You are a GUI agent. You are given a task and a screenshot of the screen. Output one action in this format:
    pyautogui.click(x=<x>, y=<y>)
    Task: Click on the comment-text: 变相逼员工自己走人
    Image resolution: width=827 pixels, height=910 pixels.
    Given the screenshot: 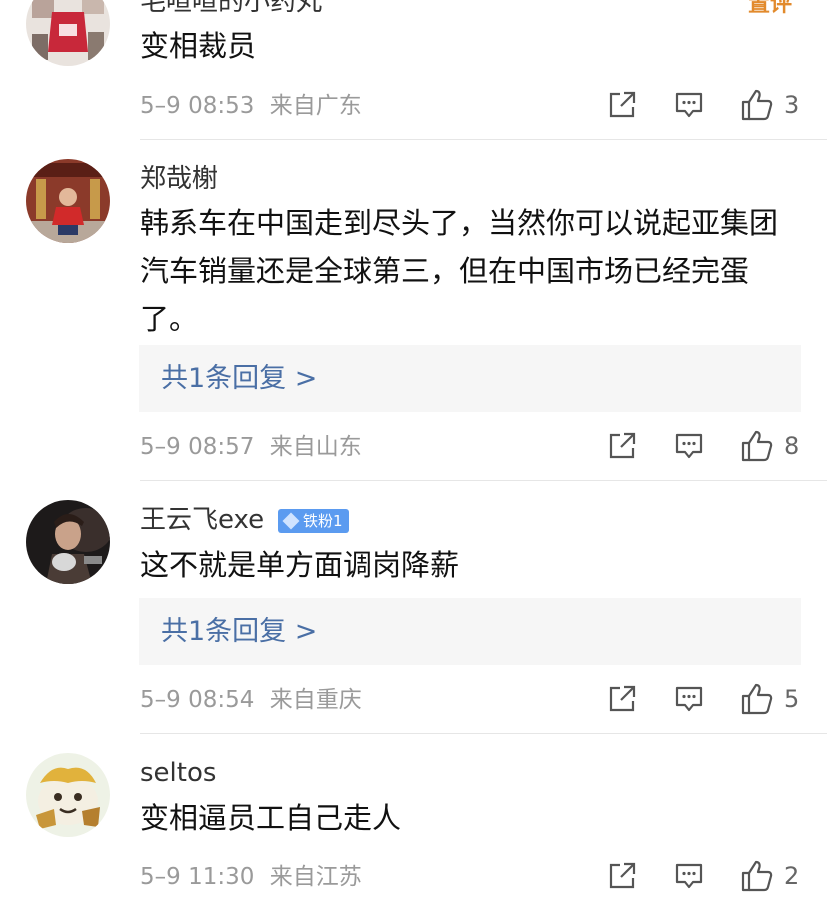 What is the action you would take?
    pyautogui.click(x=271, y=818)
    